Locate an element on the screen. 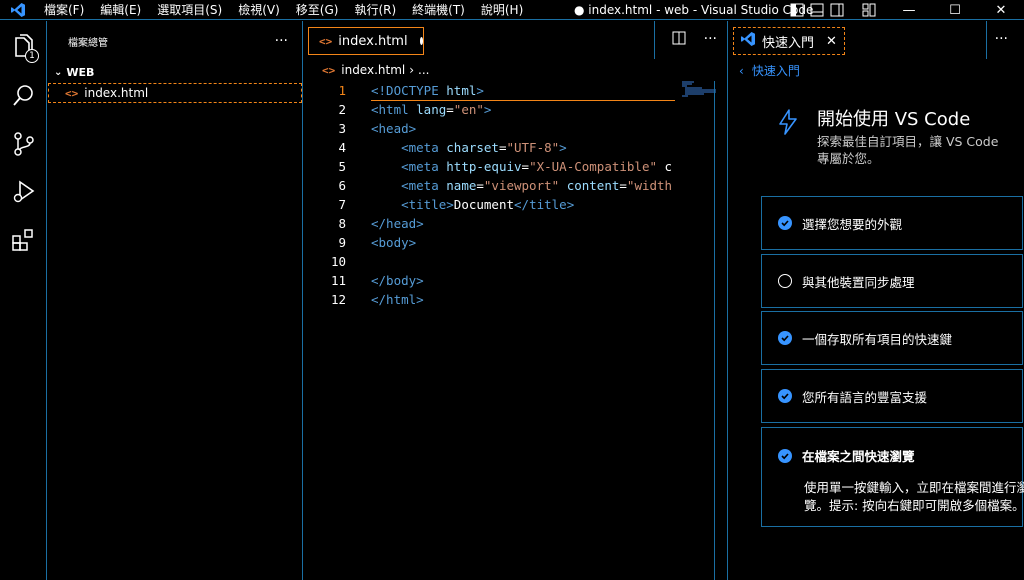 This screenshot has height=580, width=1024. line-number: 12 is located at coordinates (338, 299).